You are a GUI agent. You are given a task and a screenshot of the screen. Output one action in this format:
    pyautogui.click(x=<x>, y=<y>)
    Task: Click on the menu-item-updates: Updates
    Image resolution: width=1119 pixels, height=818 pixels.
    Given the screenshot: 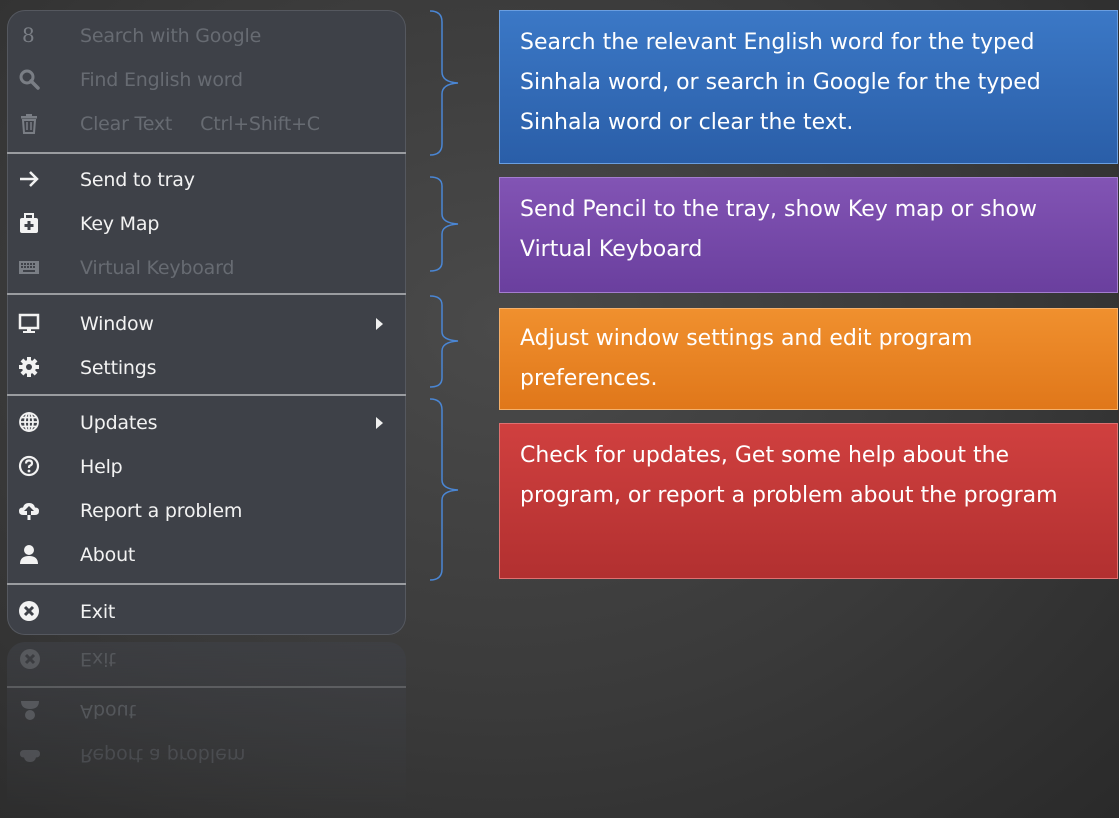 What is the action you would take?
    pyautogui.click(x=206, y=423)
    